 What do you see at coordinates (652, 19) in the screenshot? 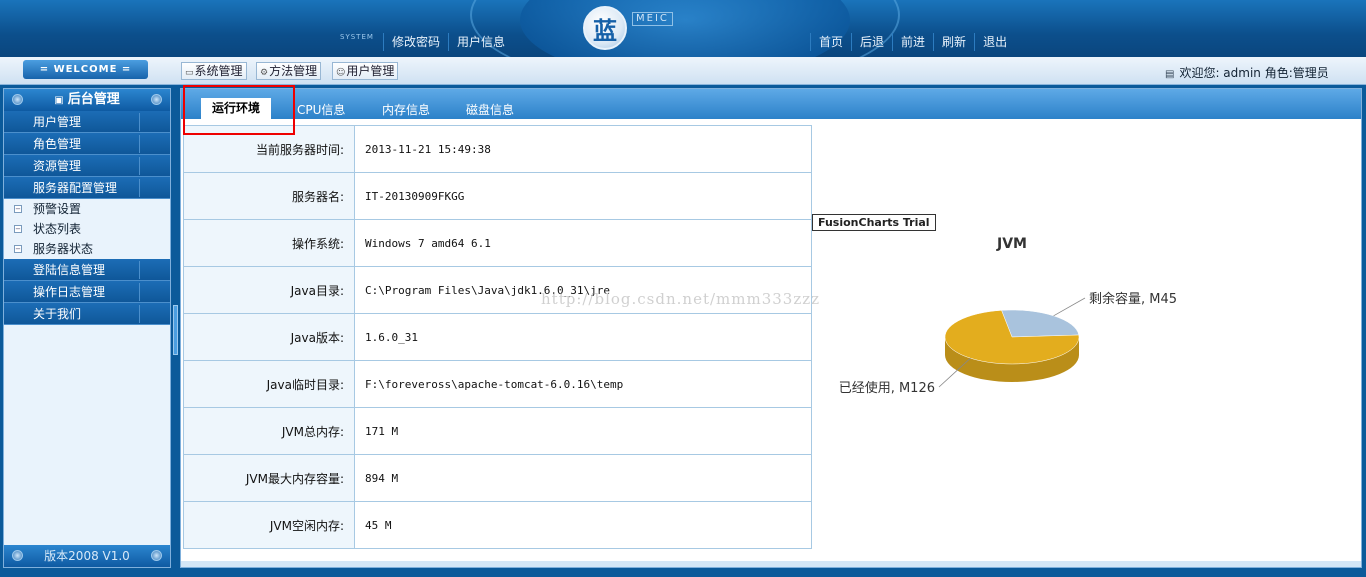
I see `logo-subtitle: MEIC` at bounding box center [652, 19].